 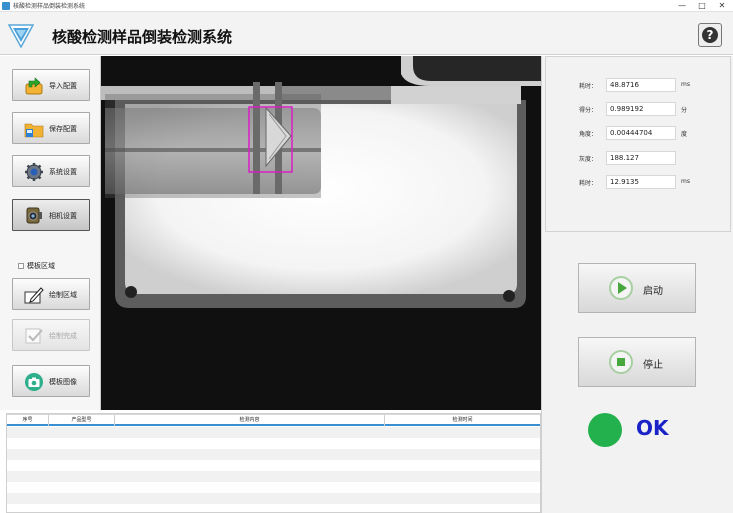 What do you see at coordinates (366, 33) in the screenshot?
I see `app-header: 核酸检测样品倒装检测系统 ?` at bounding box center [366, 33].